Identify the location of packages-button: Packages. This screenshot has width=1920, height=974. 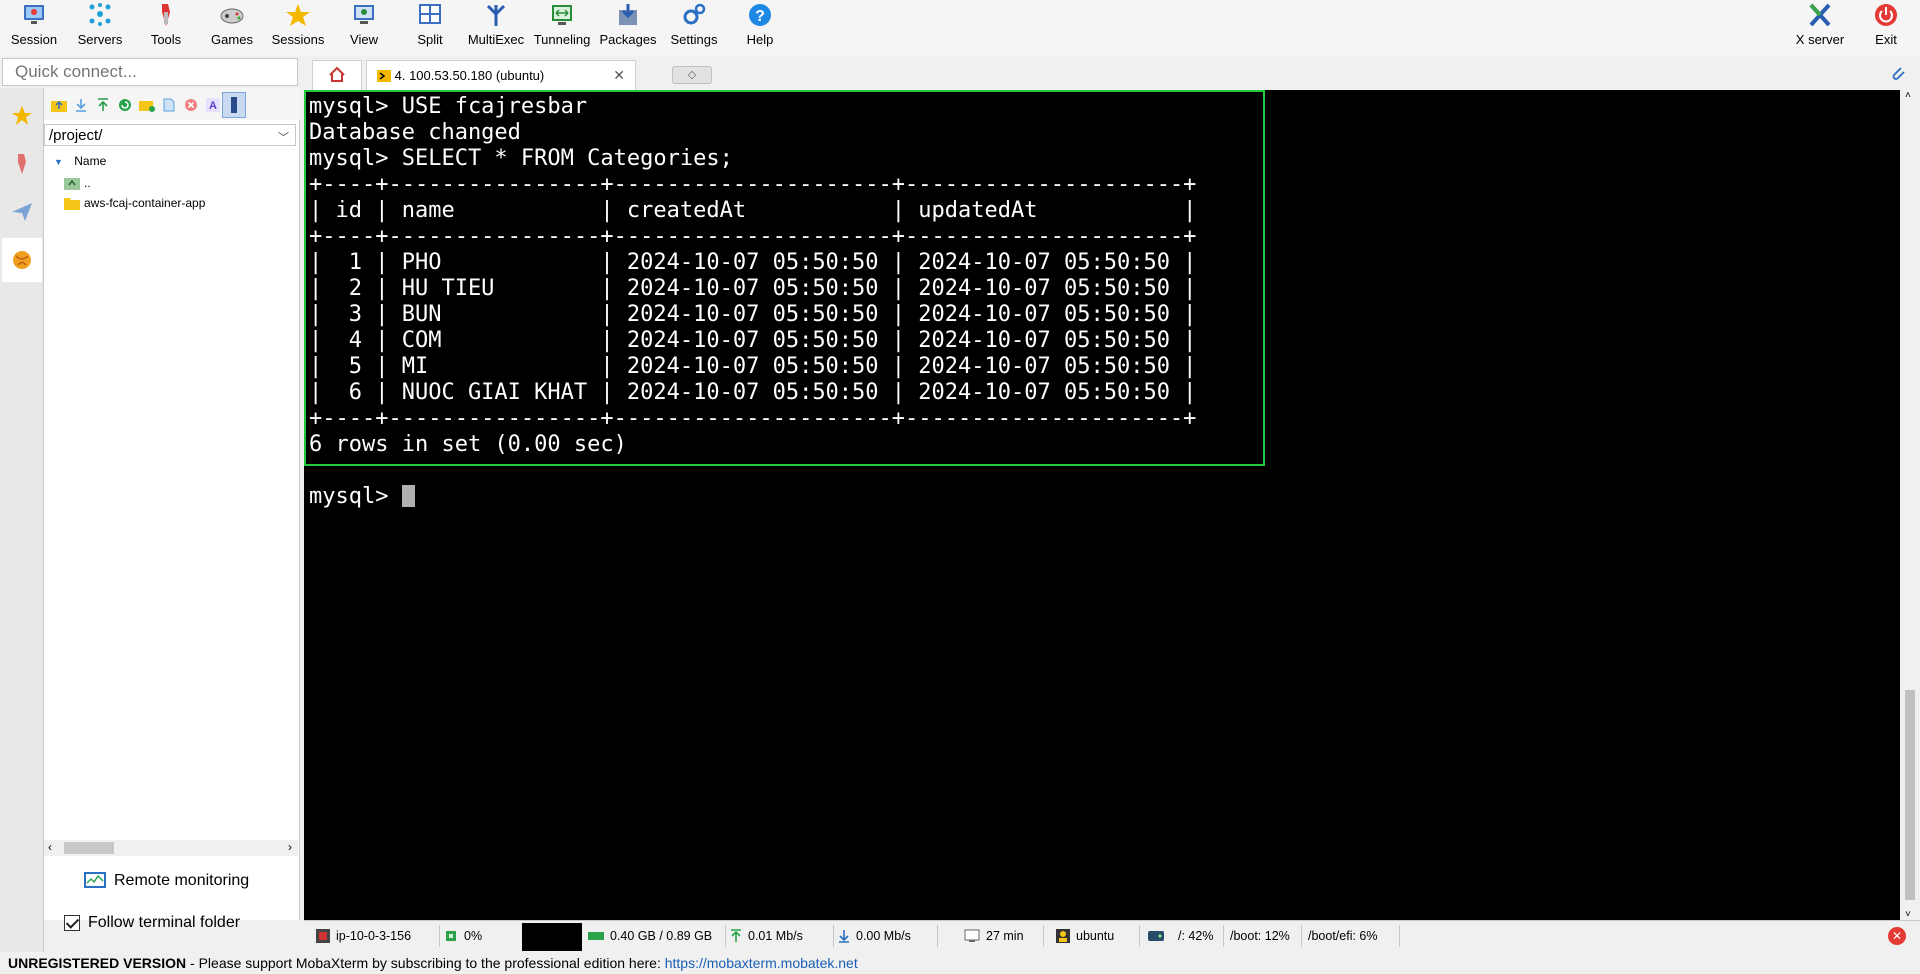
(628, 27).